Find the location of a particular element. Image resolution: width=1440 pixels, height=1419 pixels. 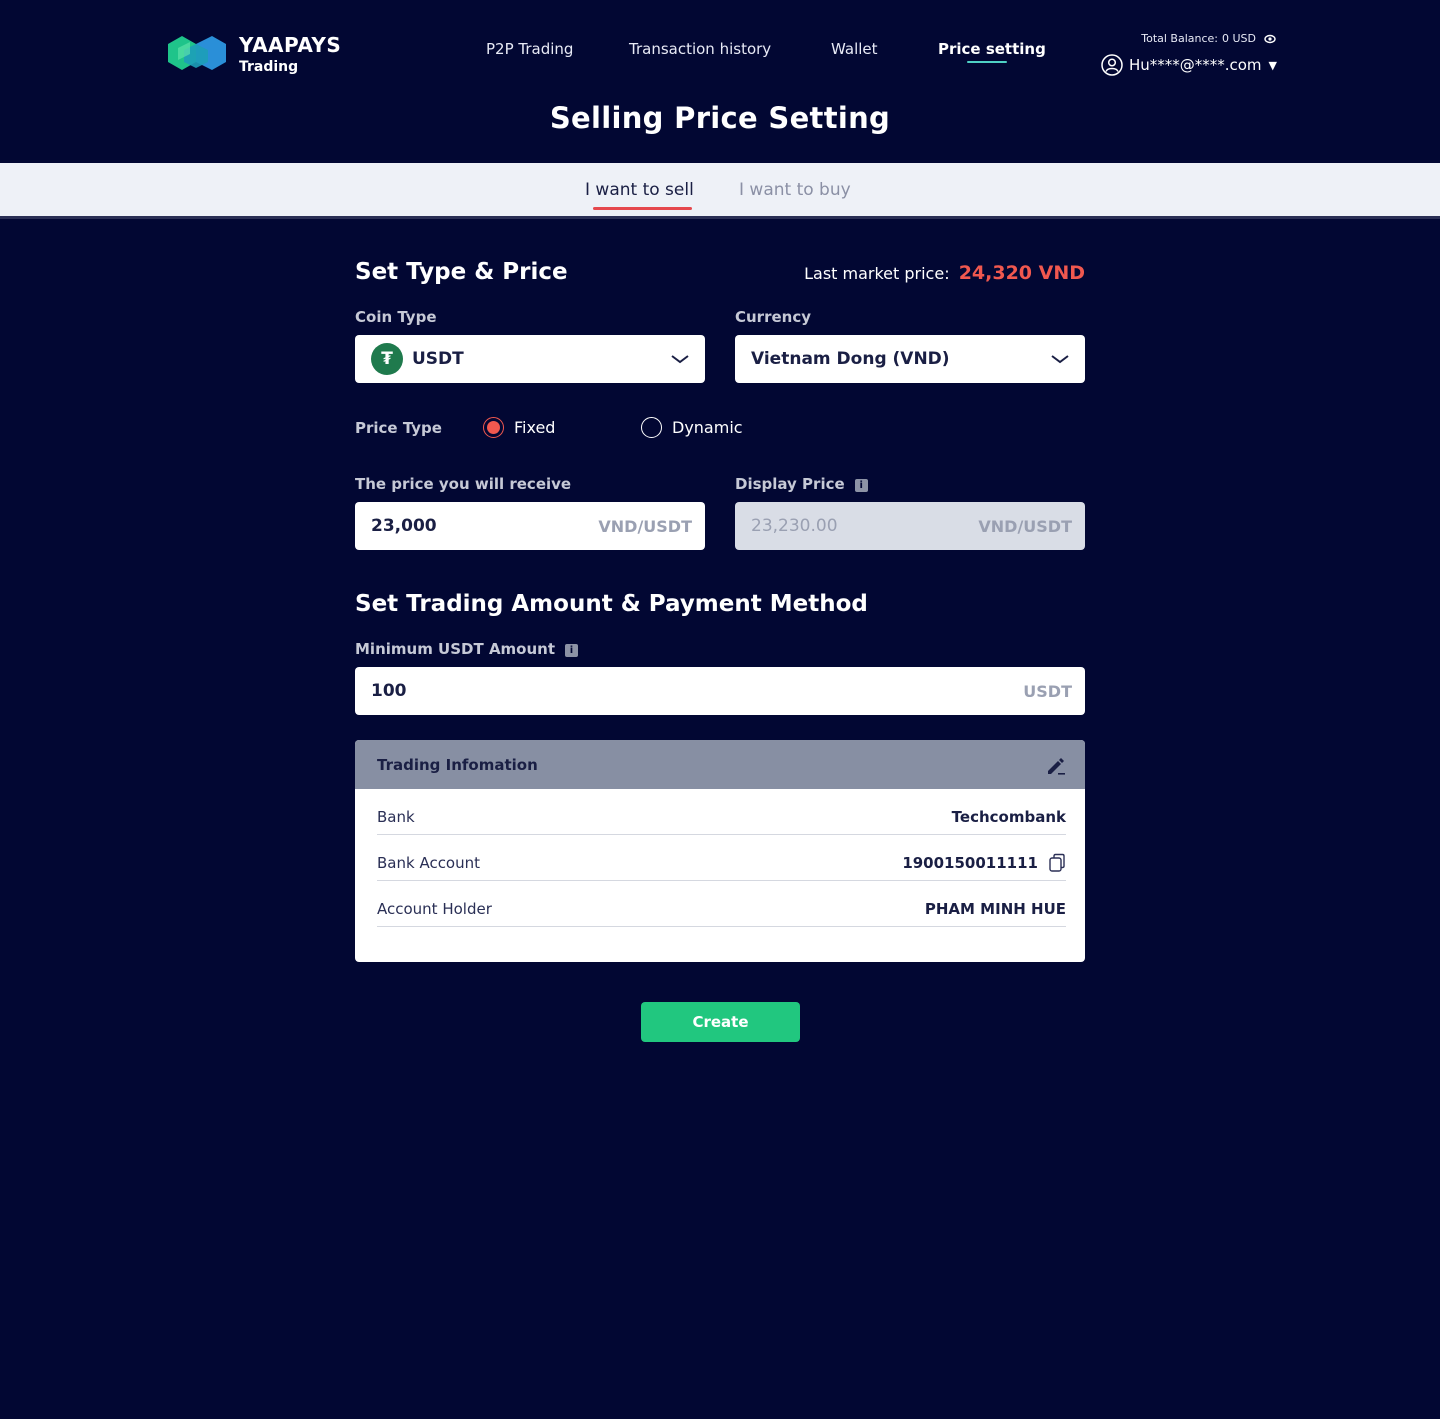

section-title-type-price: Set Type & Price is located at coordinates (461, 272).